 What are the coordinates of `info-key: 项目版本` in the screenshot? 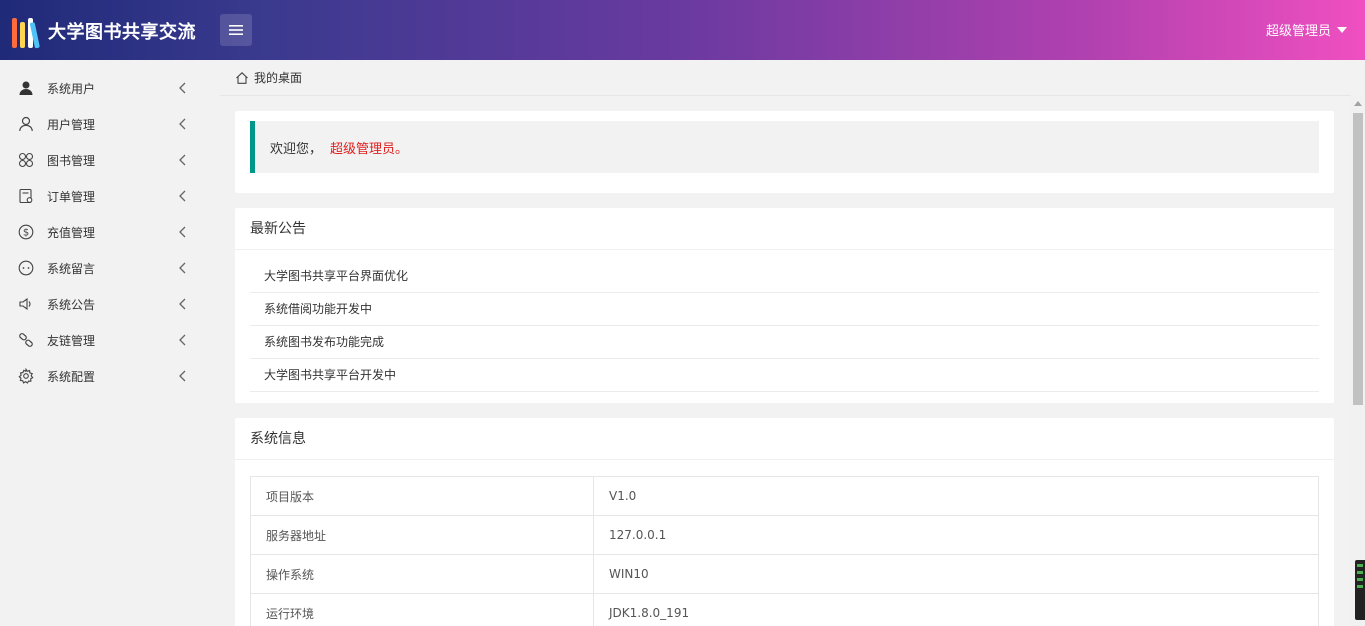 It's located at (422, 496).